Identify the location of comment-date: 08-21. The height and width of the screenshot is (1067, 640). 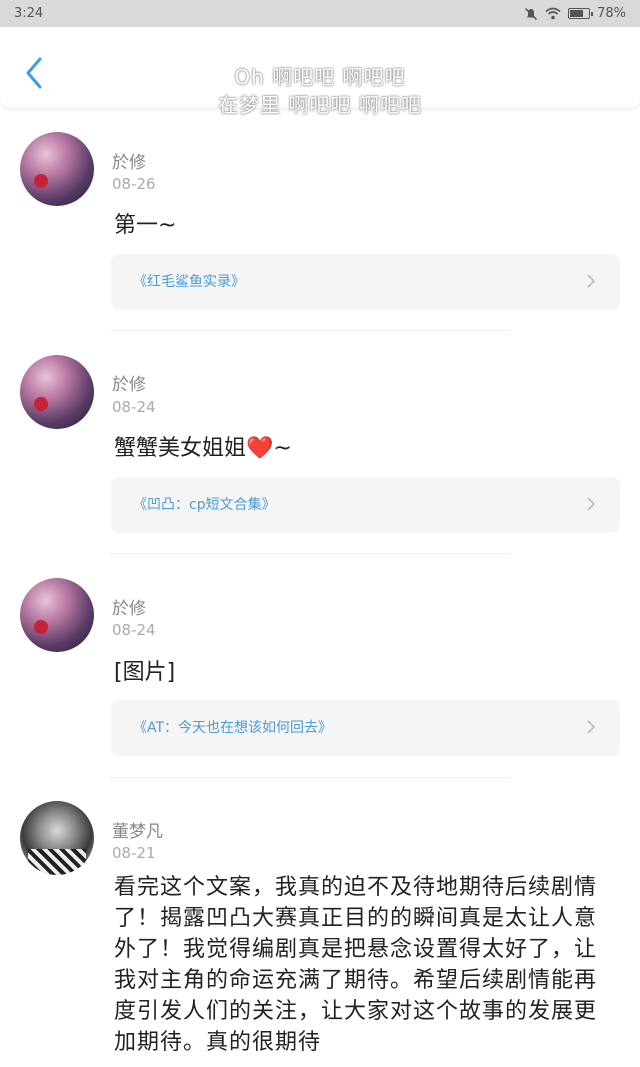
(134, 853).